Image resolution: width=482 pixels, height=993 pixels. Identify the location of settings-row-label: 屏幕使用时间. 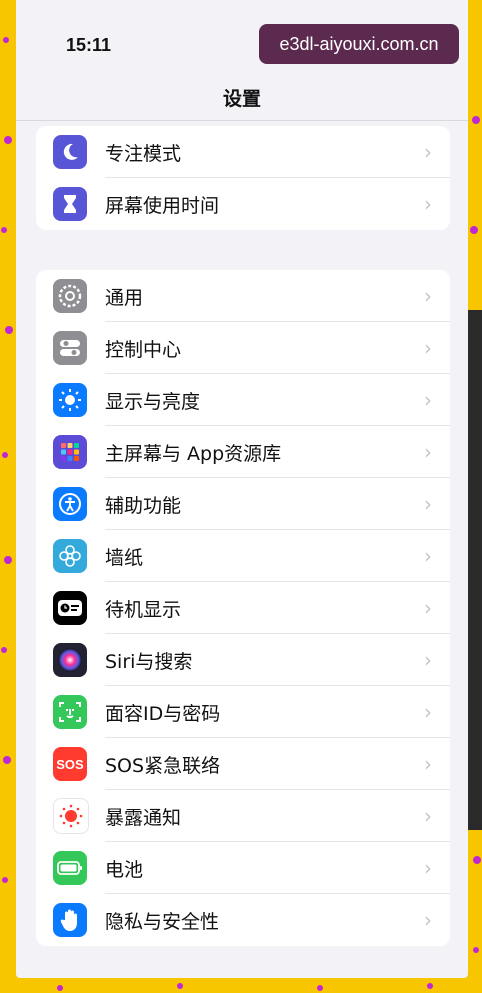
(162, 205).